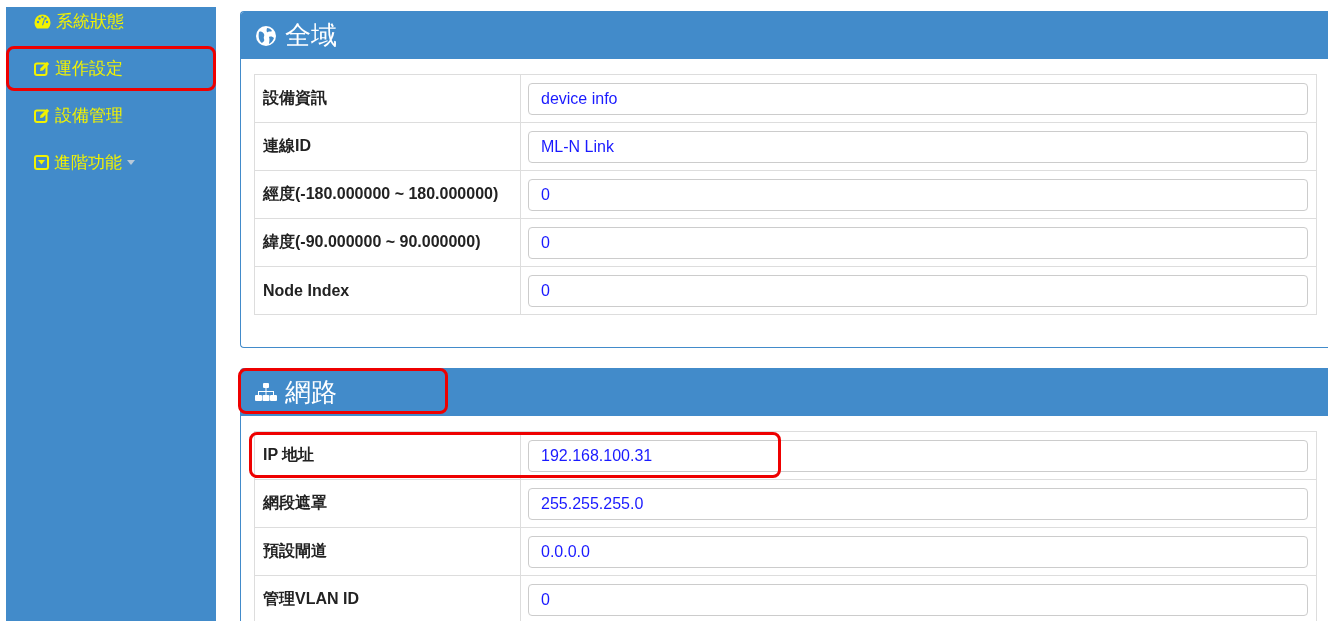  I want to click on field-label: 連線ID, so click(388, 146).